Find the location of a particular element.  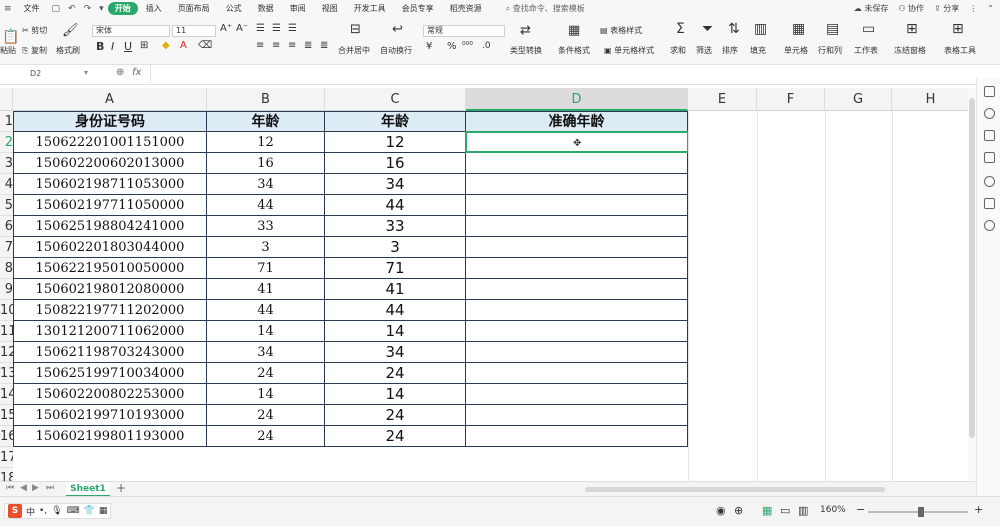

function-button: fx is located at coordinates (136, 72).